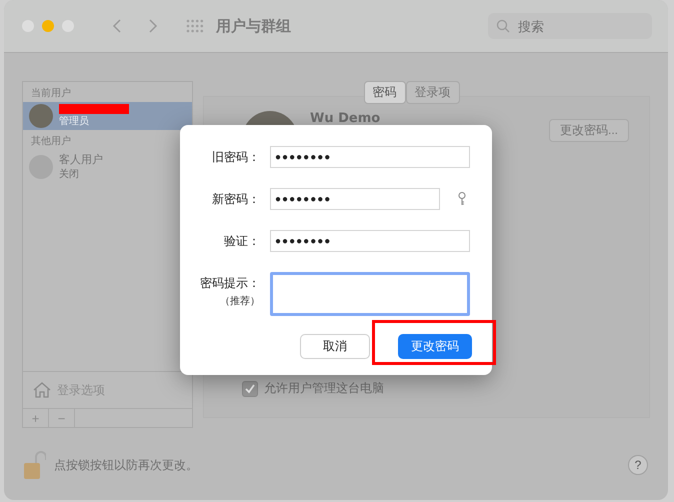 This screenshot has width=674, height=502. I want to click on grid-icon, so click(195, 26).